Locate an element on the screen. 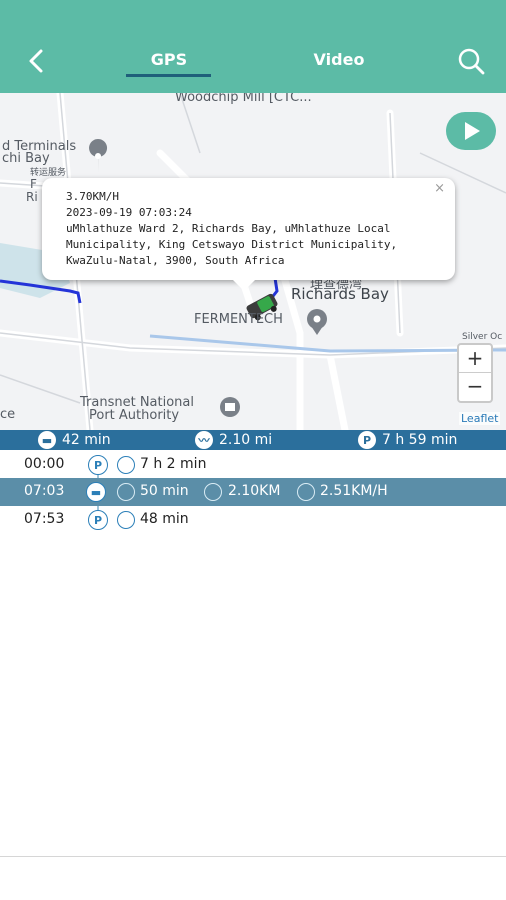 The image size is (506, 900). zoom-in-button: + is located at coordinates (475, 359).